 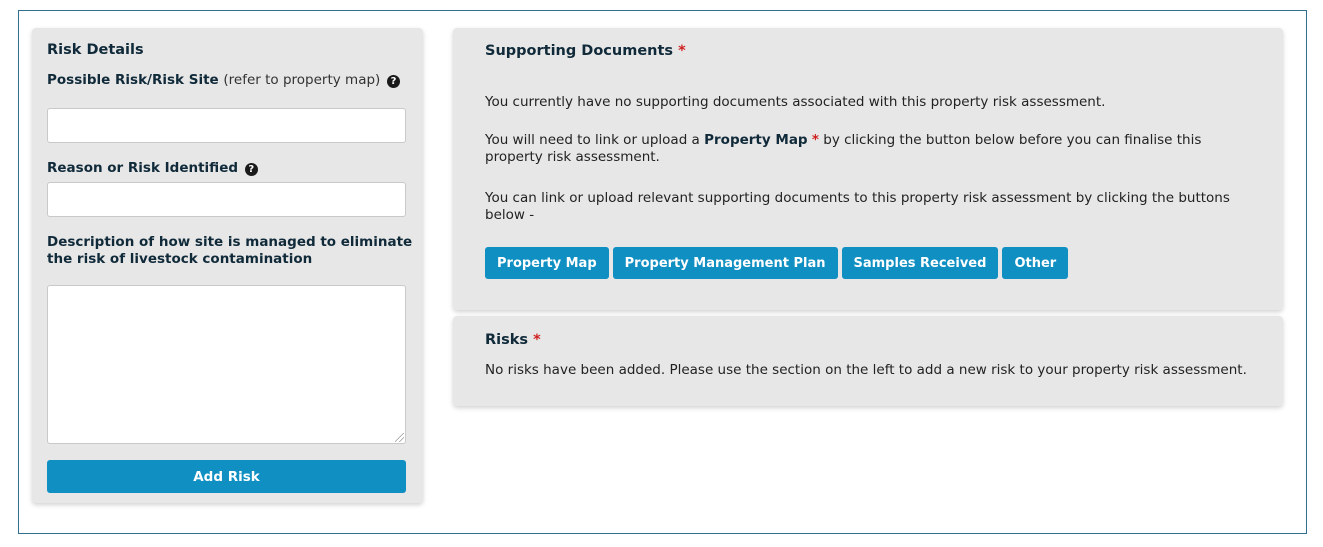 What do you see at coordinates (579, 51) in the screenshot?
I see `supporting-documents-title-text: Supporting Documents` at bounding box center [579, 51].